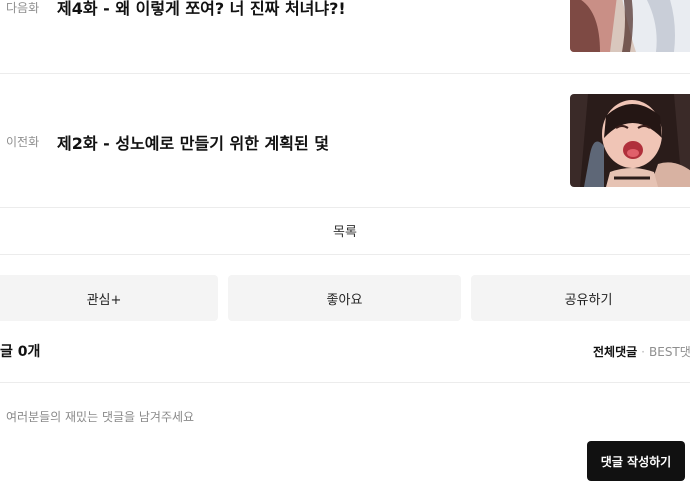 The image size is (690, 481). What do you see at coordinates (669, 352) in the screenshot?
I see `sort-best-comments: BEST댓` at bounding box center [669, 352].